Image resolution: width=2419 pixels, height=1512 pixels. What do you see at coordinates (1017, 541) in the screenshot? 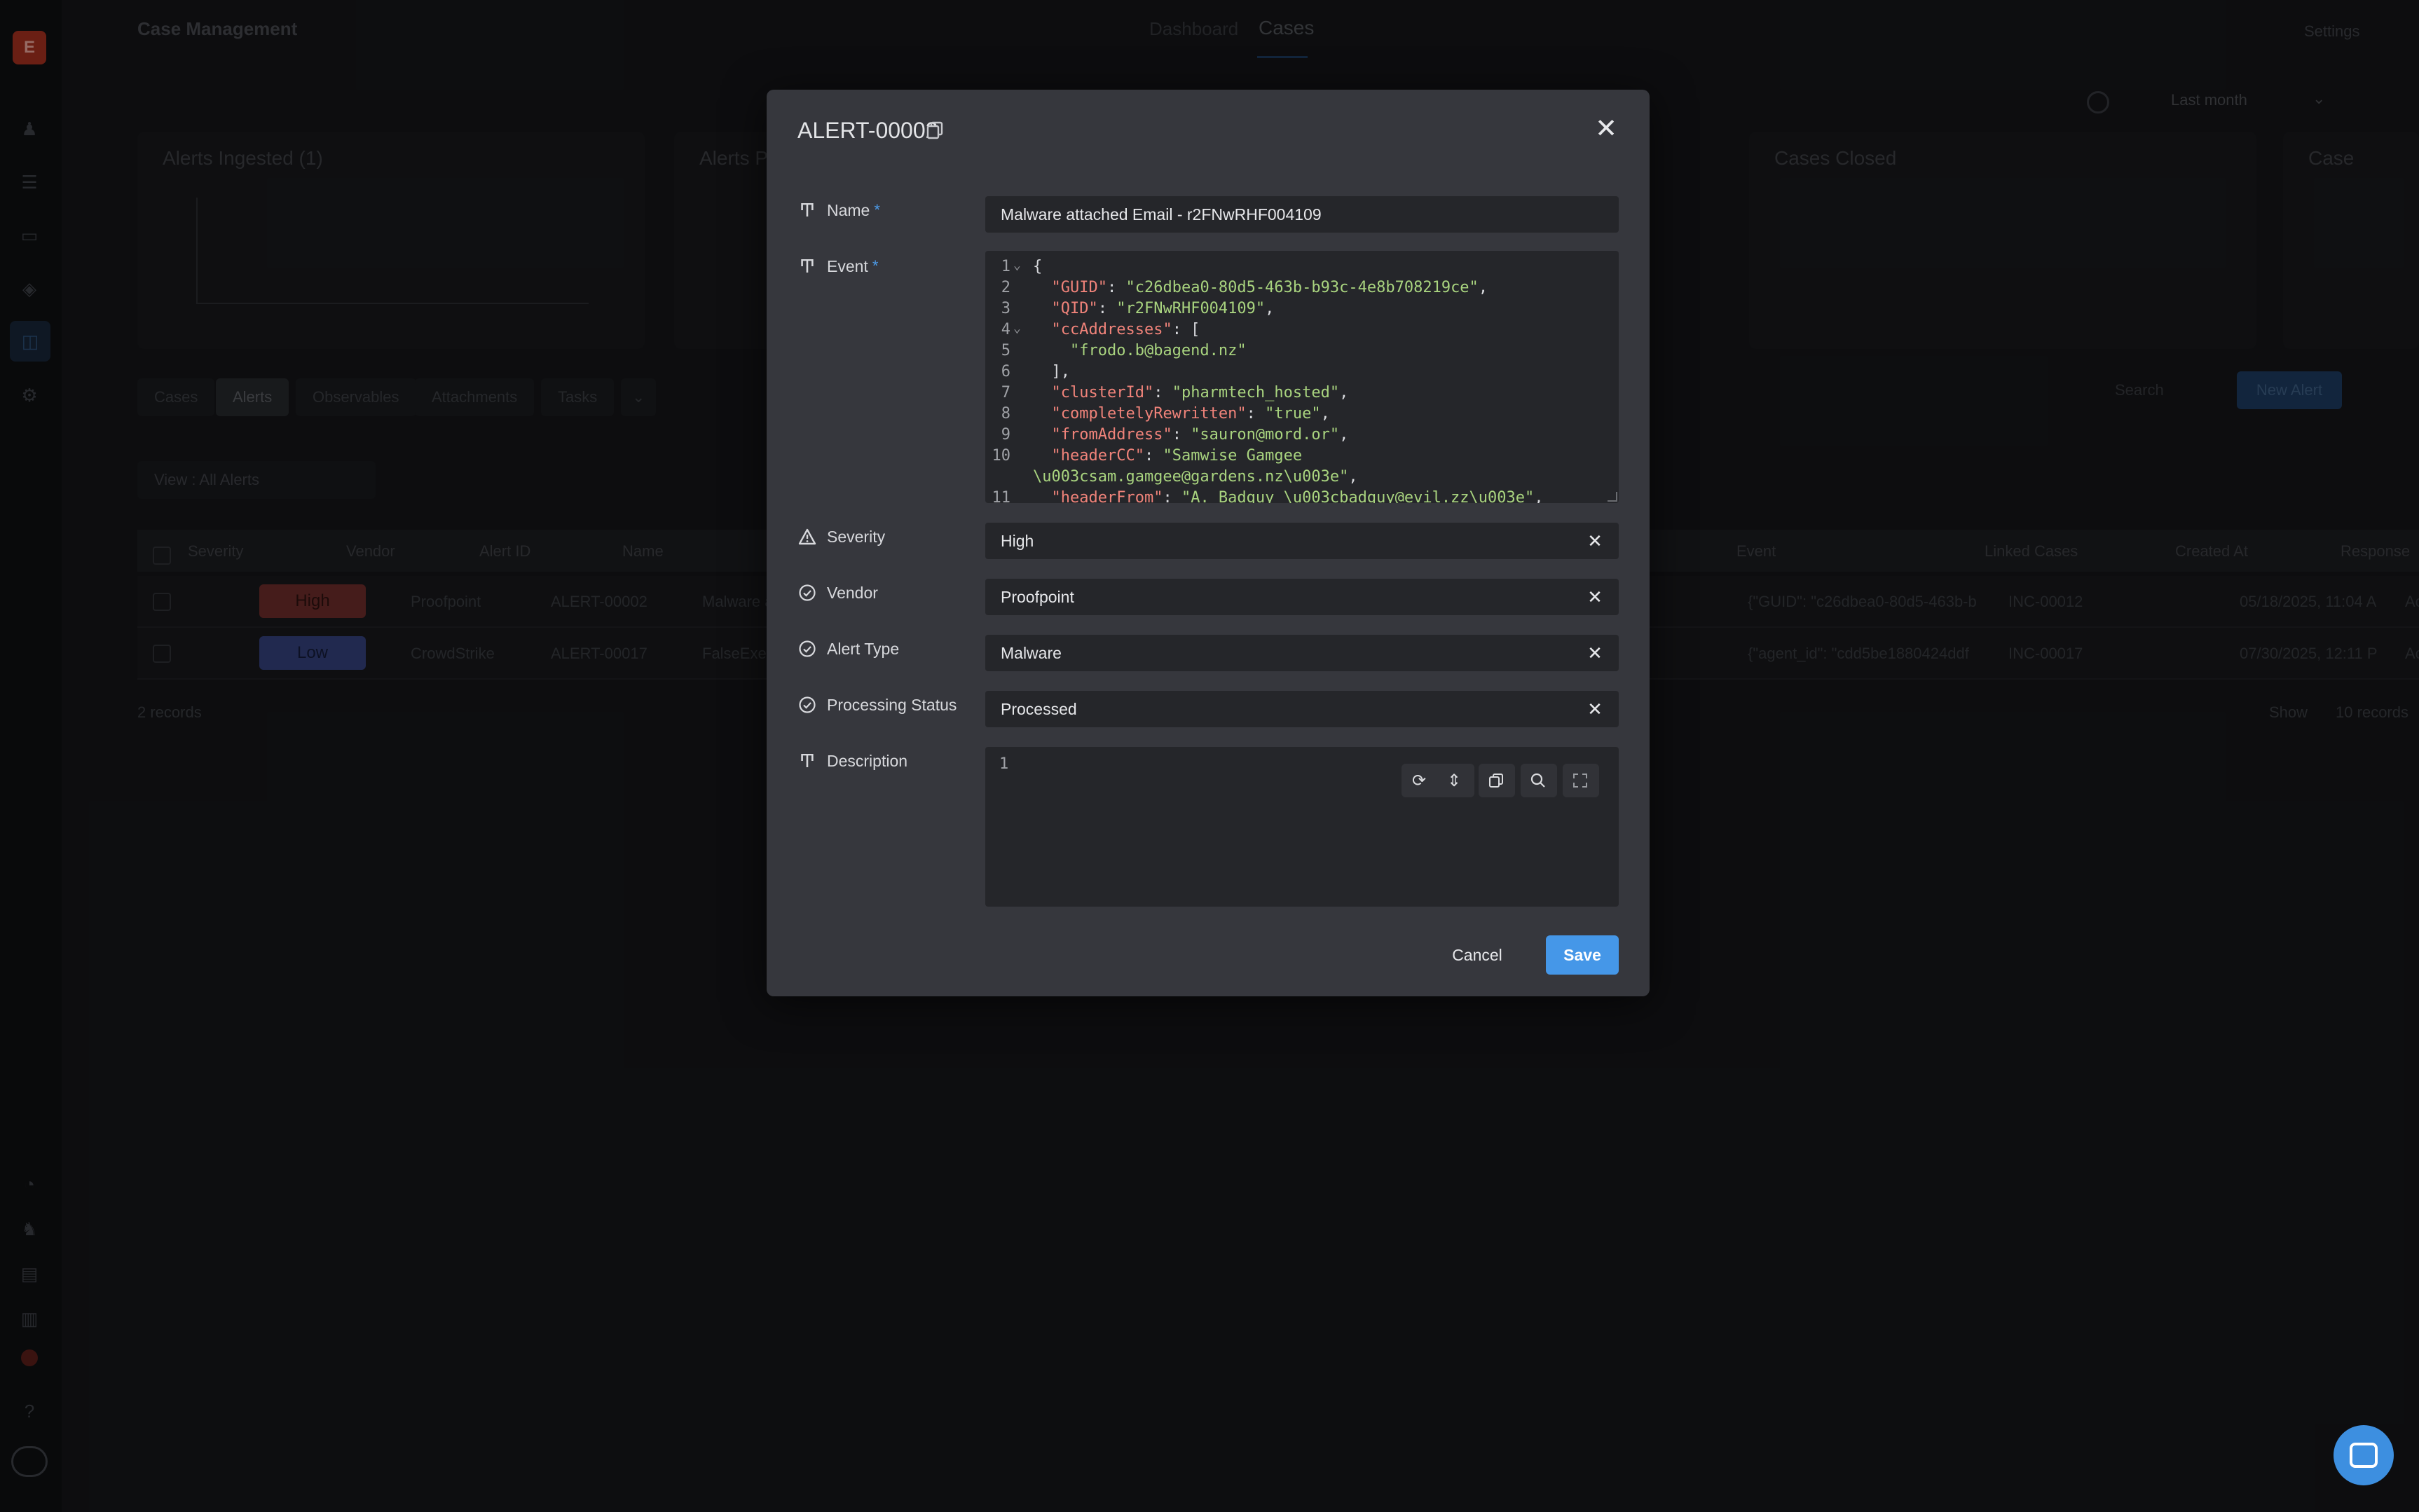
I see `severity-value: High` at bounding box center [1017, 541].